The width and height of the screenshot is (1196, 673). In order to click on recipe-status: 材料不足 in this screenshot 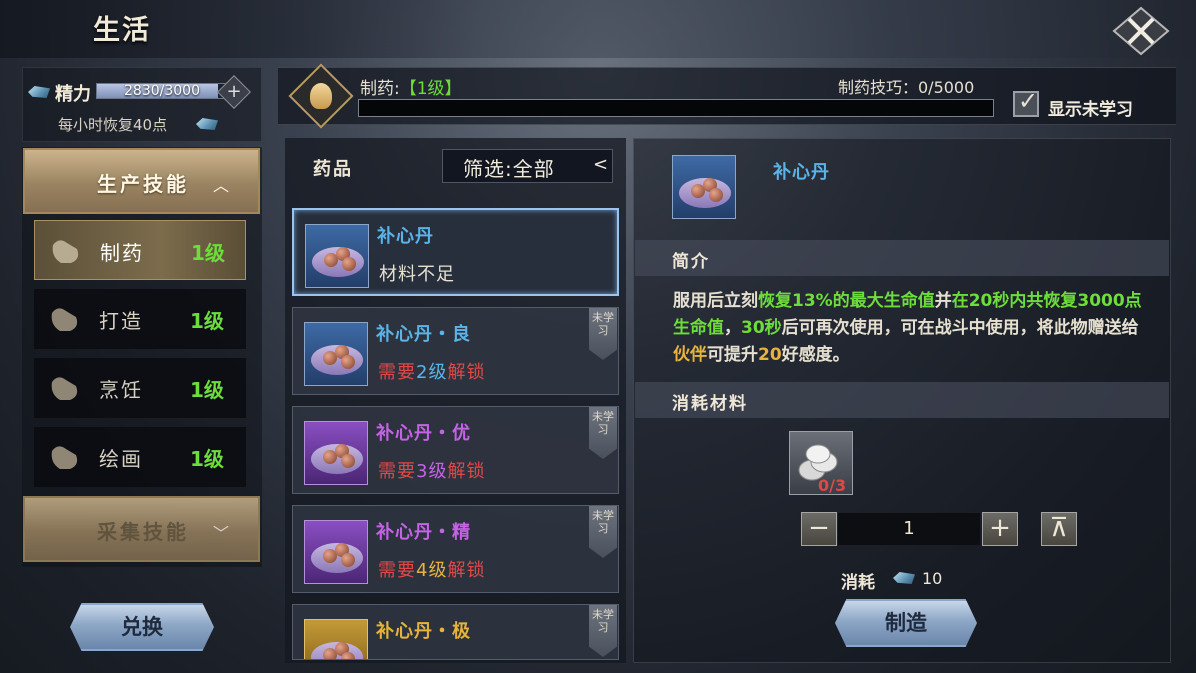, I will do `click(417, 274)`.